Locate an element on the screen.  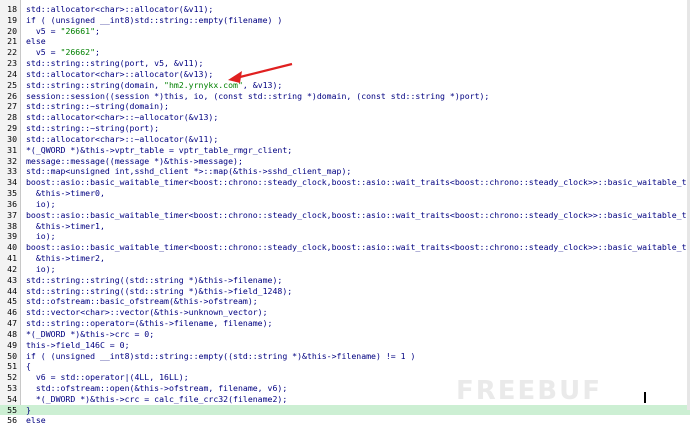
code-text: else is located at coordinates (36, 420).